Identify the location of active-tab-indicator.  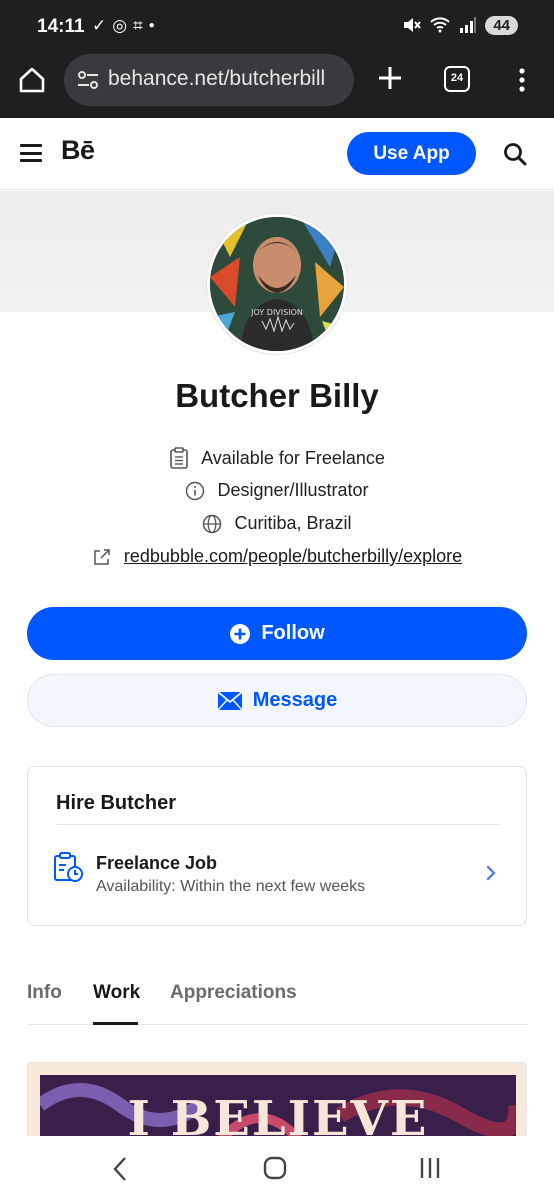
(115, 1023).